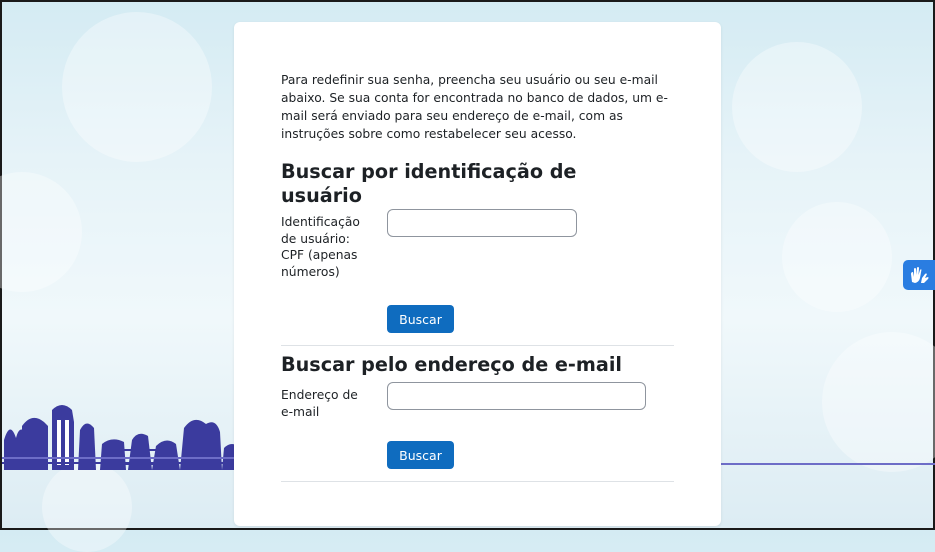 Image resolution: width=935 pixels, height=552 pixels. I want to click on email-field-label: Endereço de e-mail, so click(319, 403).